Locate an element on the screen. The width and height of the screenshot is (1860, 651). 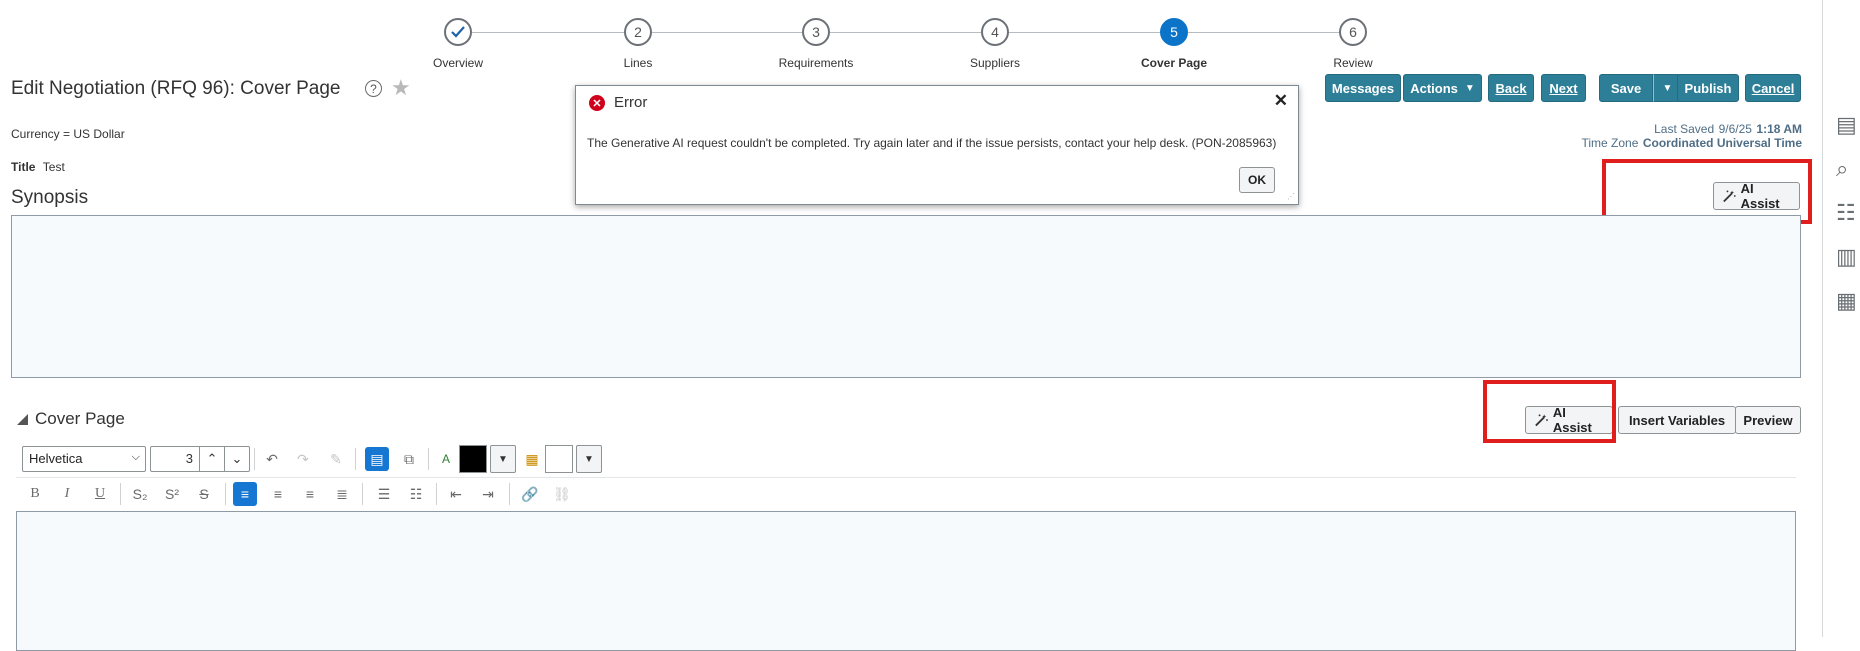
subscript-icon: S₂ is located at coordinates (140, 494).